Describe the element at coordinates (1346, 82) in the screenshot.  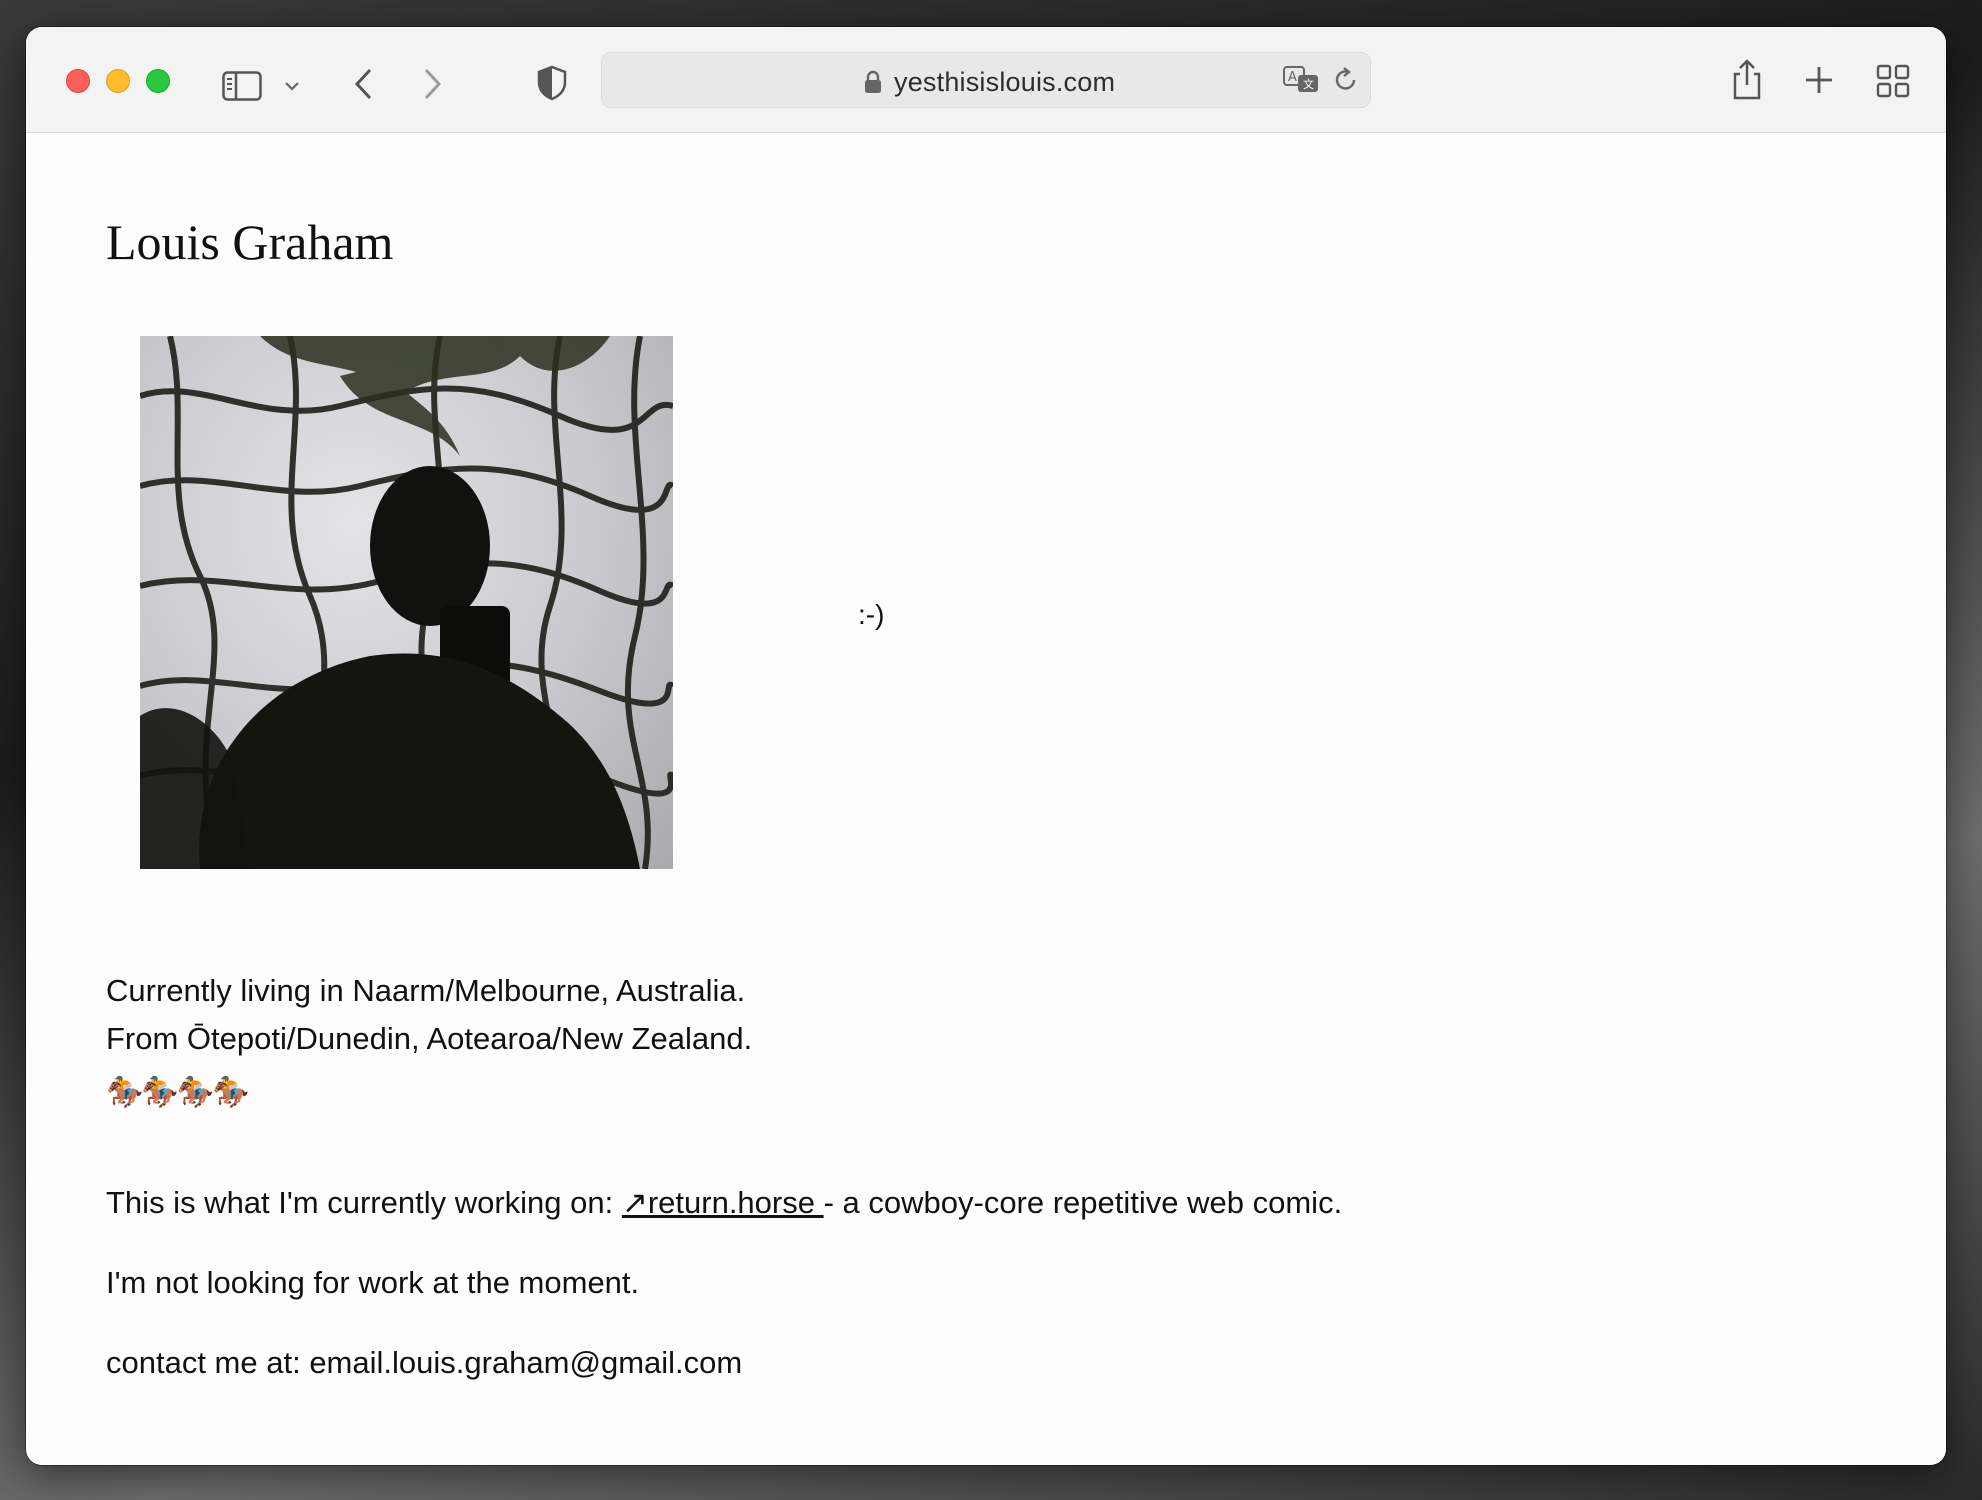
I see `reload-icon` at that location.